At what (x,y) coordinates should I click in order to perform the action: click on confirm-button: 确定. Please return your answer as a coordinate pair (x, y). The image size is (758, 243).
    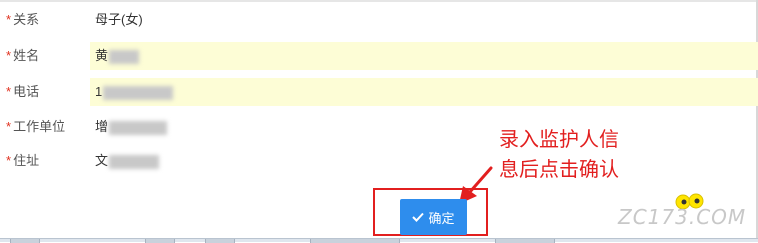
    Looking at the image, I should click on (433, 217).